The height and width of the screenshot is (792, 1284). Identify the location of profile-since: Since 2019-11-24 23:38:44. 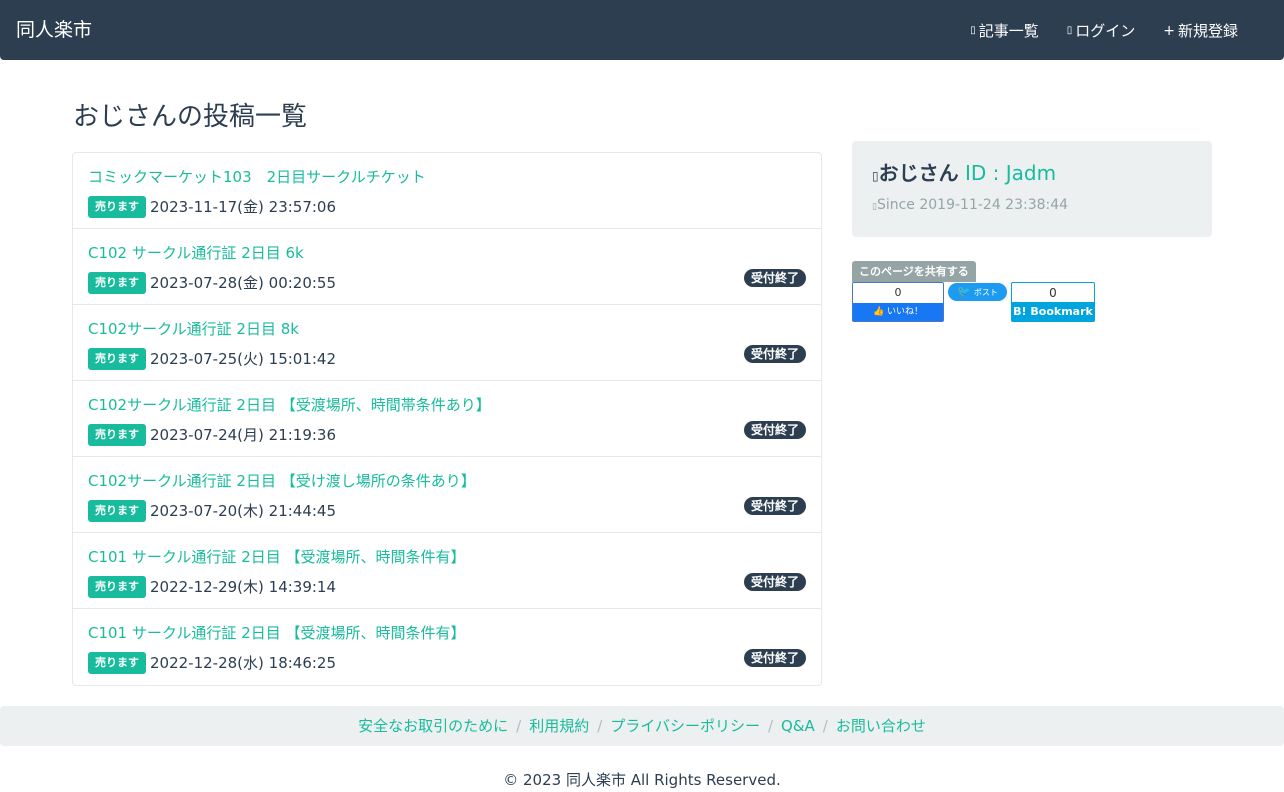
(972, 205).